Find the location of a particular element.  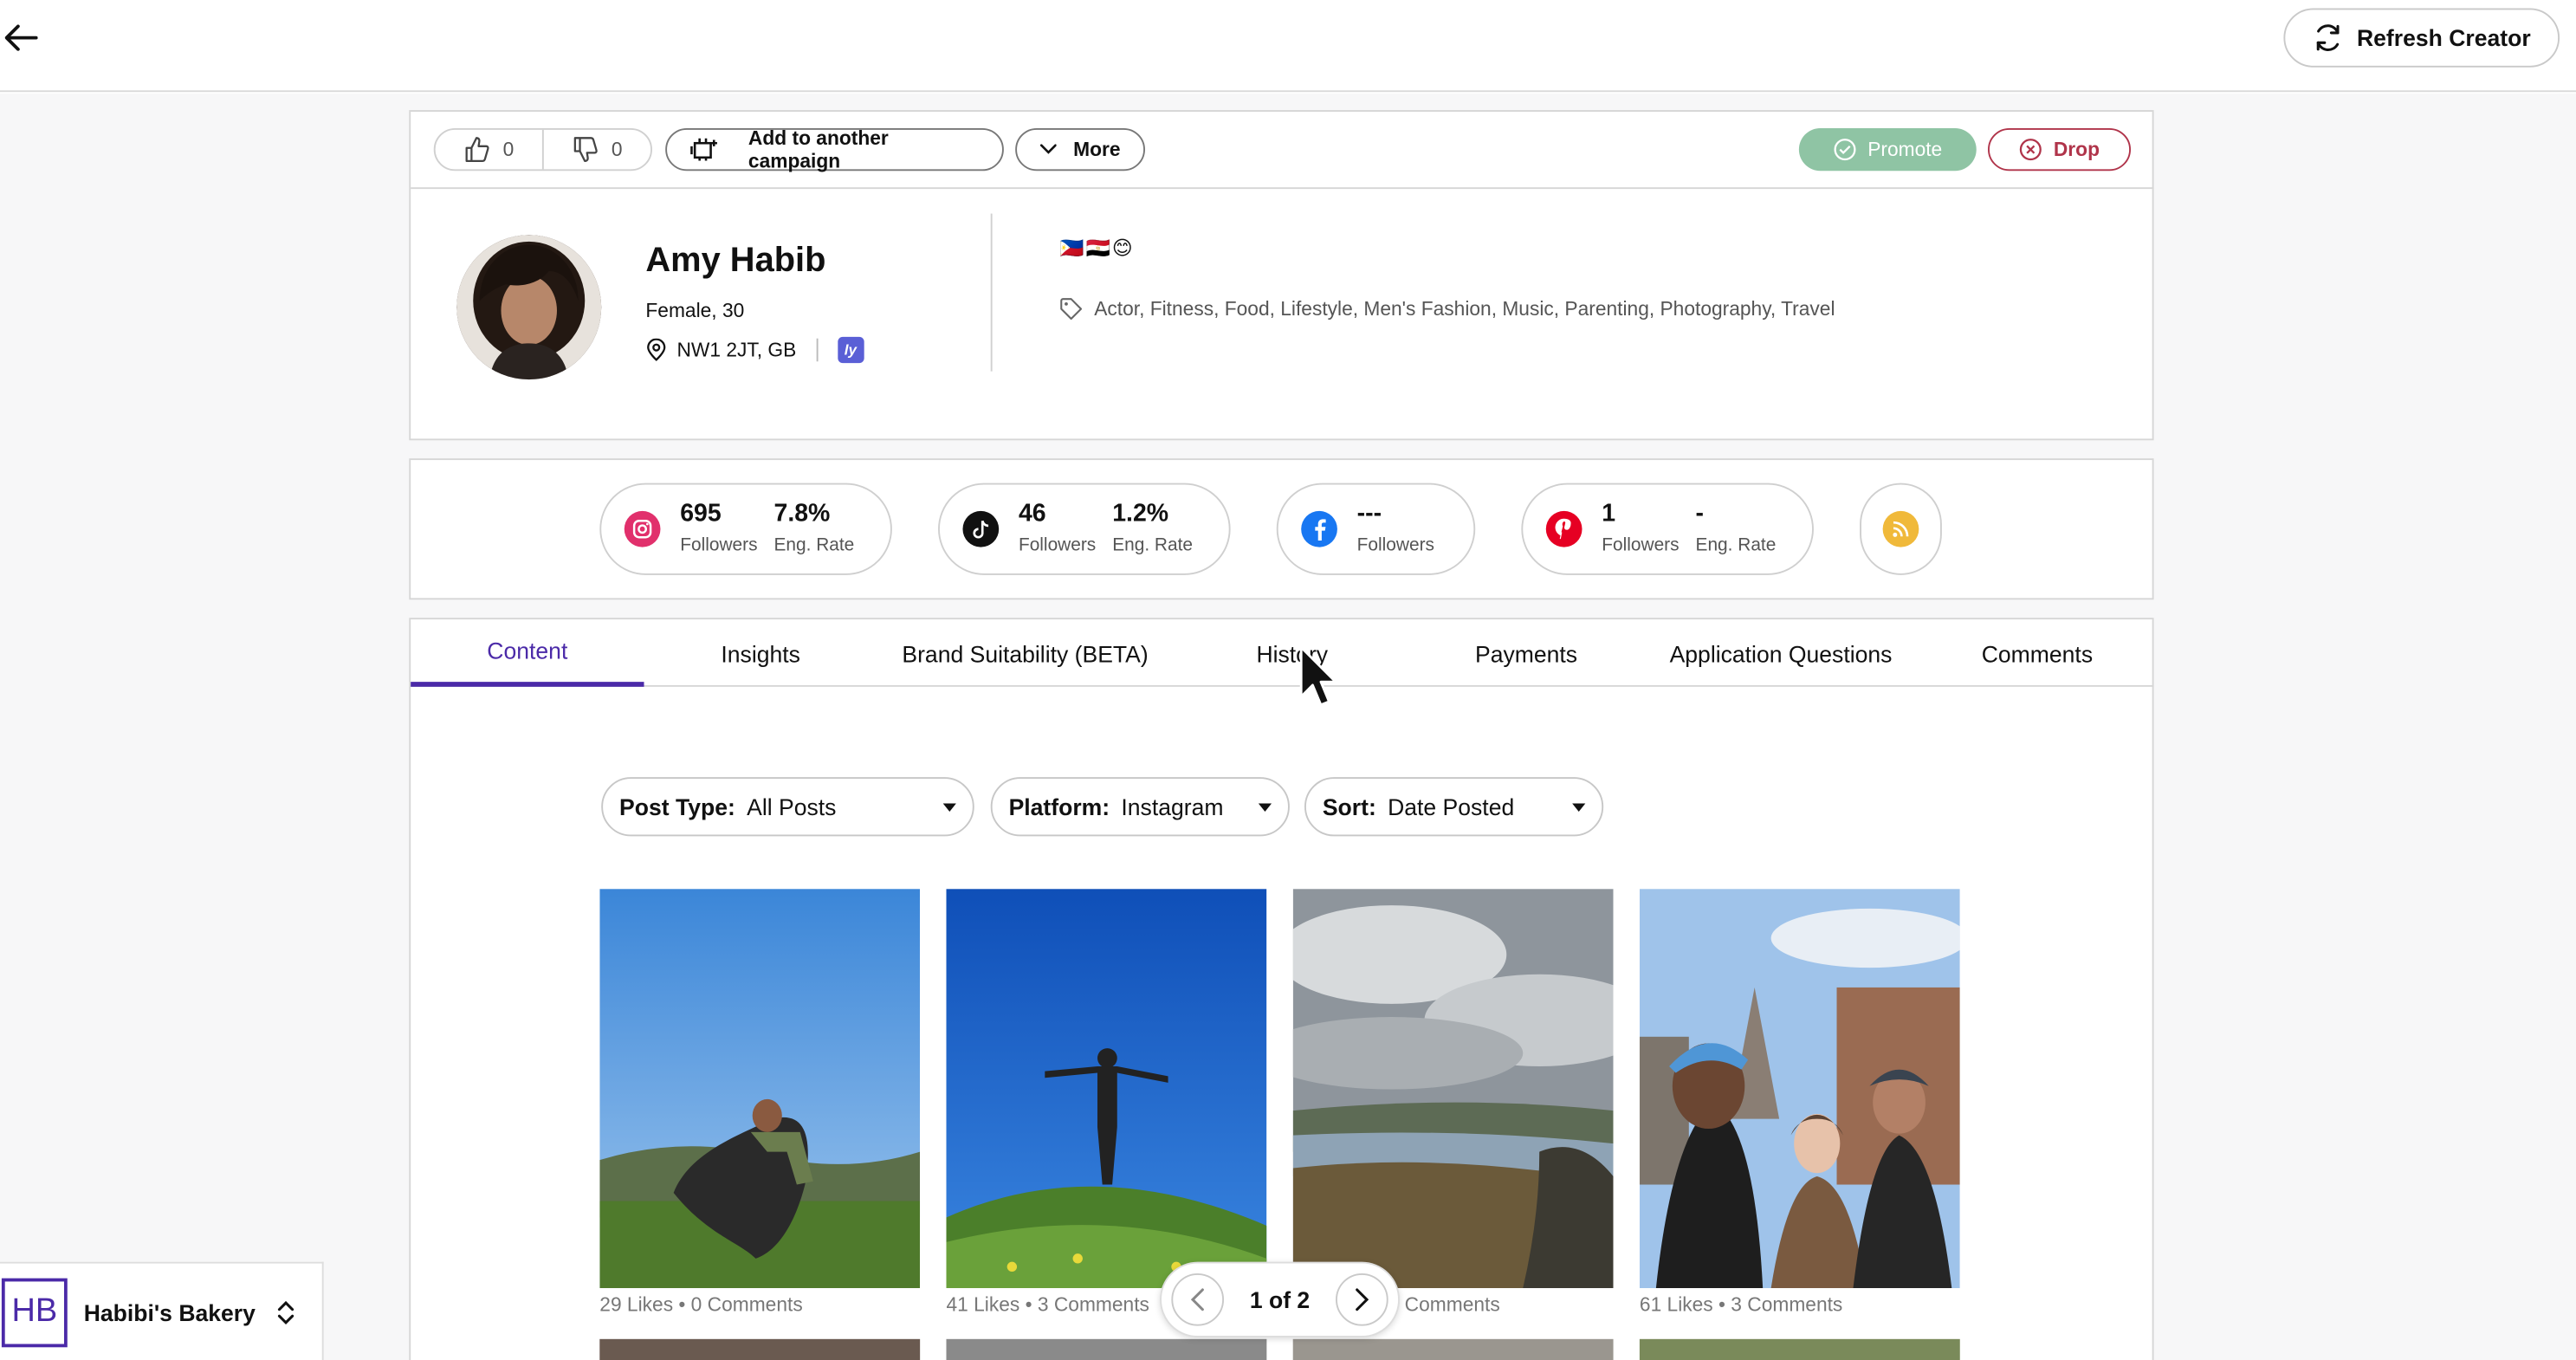

ly-badge: ly is located at coordinates (850, 350).